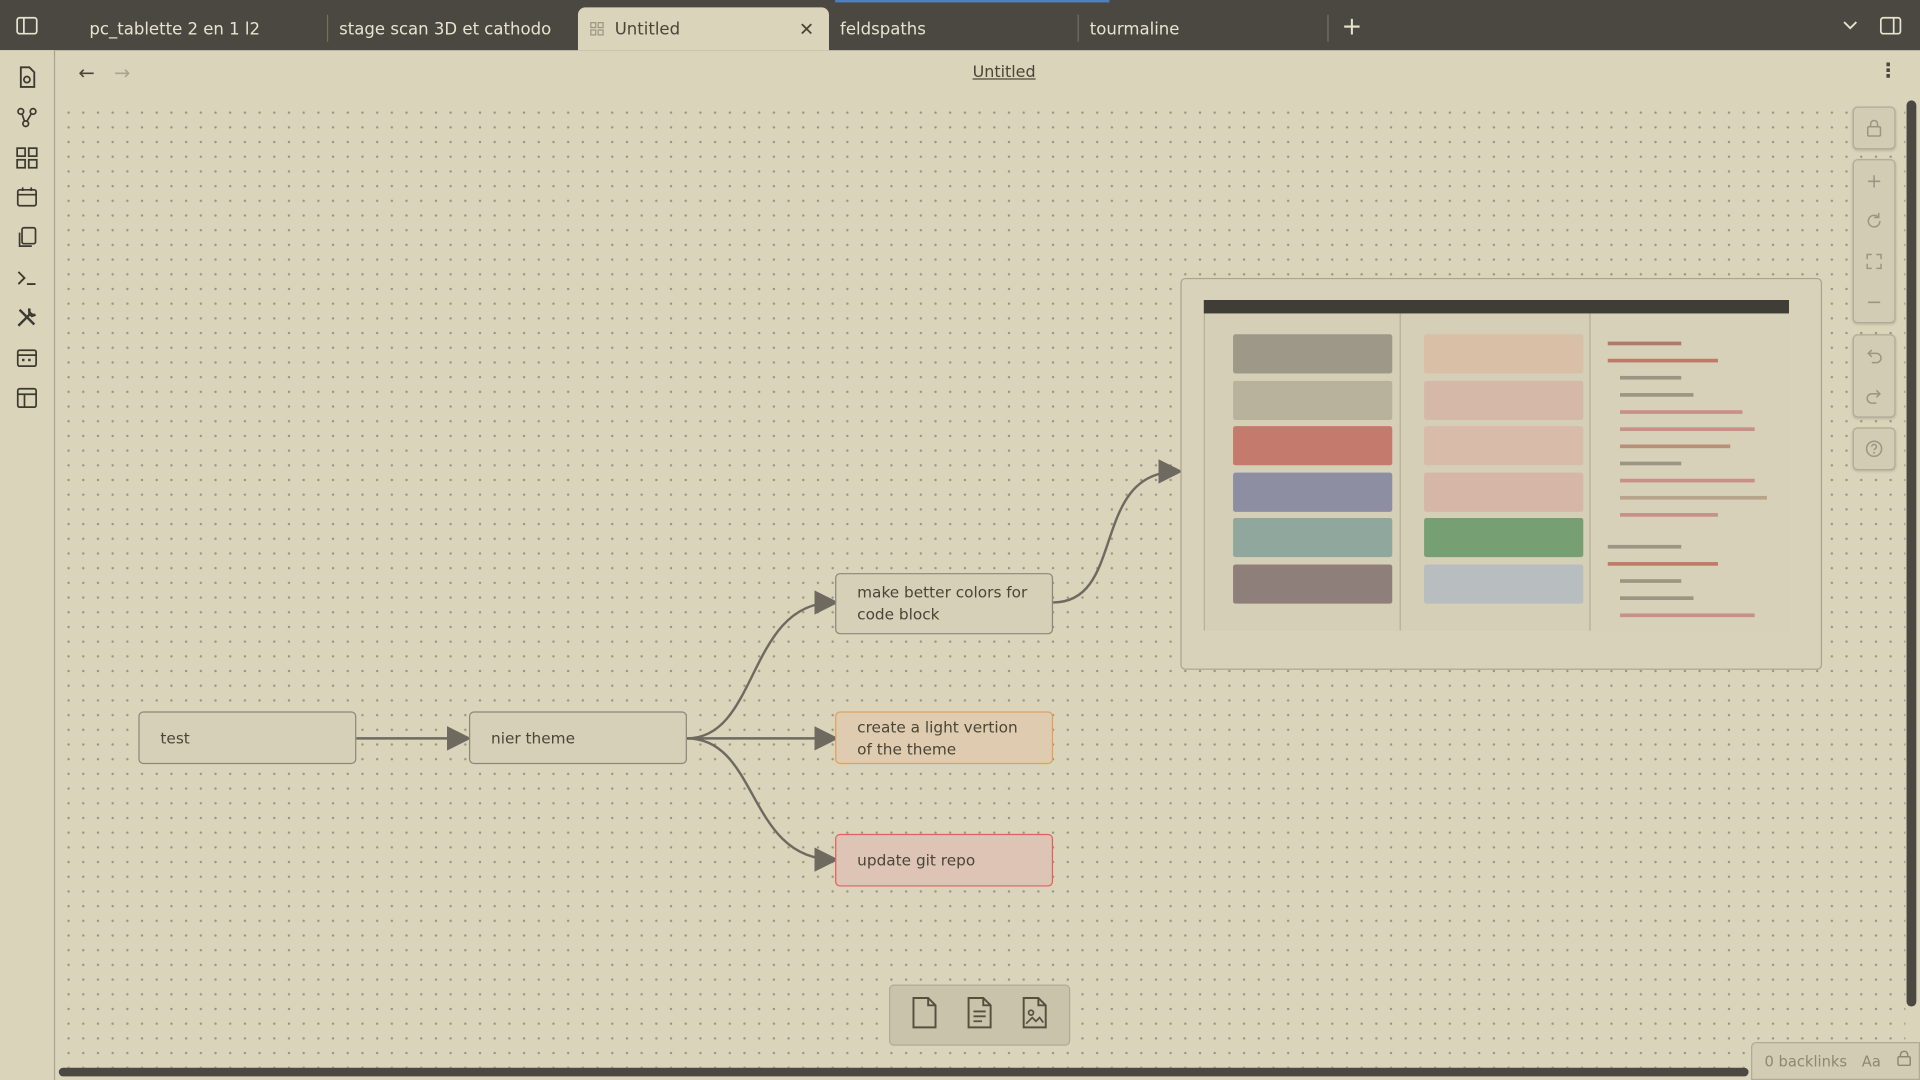 The width and height of the screenshot is (1920, 1080). What do you see at coordinates (1806, 1060) in the screenshot?
I see `backlinks-count: 0 backlinks` at bounding box center [1806, 1060].